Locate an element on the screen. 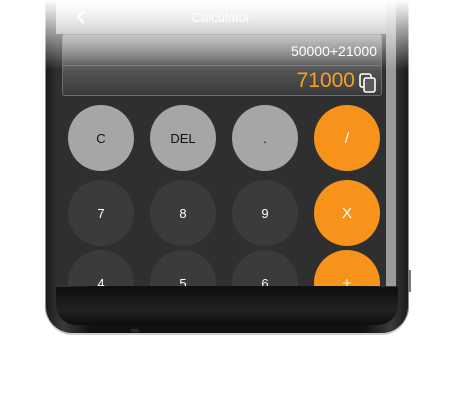 This screenshot has width=452, height=400. display-panel: 50000+21000 71000 is located at coordinates (222, 65).